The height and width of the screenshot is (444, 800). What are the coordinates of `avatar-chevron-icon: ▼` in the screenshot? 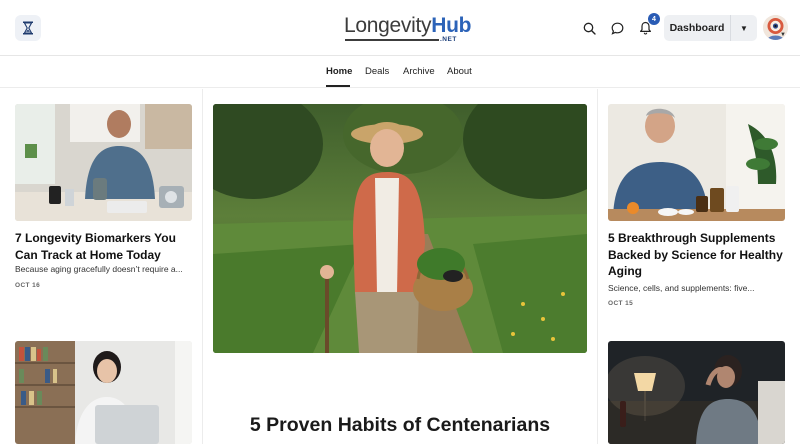 It's located at (783, 35).